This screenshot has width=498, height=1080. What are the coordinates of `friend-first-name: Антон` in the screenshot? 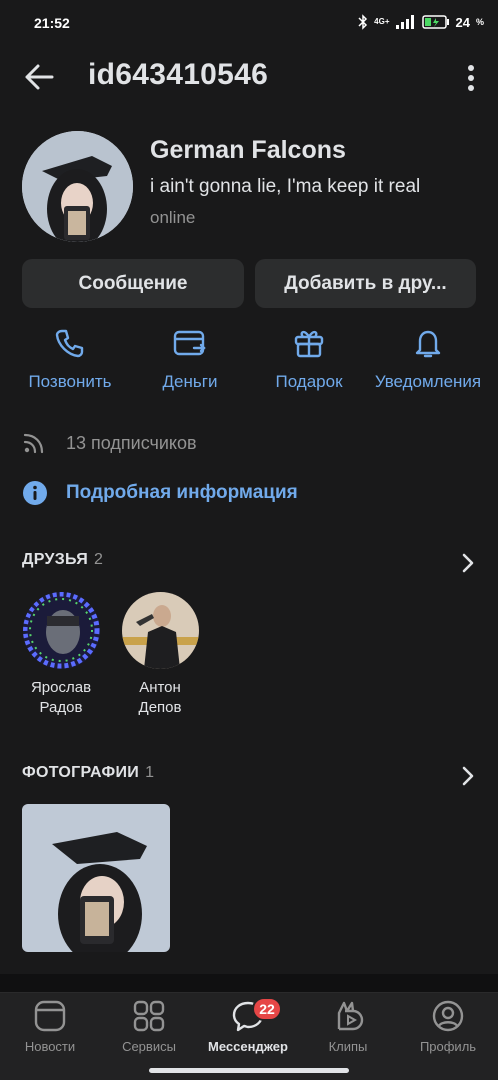 It's located at (160, 687).